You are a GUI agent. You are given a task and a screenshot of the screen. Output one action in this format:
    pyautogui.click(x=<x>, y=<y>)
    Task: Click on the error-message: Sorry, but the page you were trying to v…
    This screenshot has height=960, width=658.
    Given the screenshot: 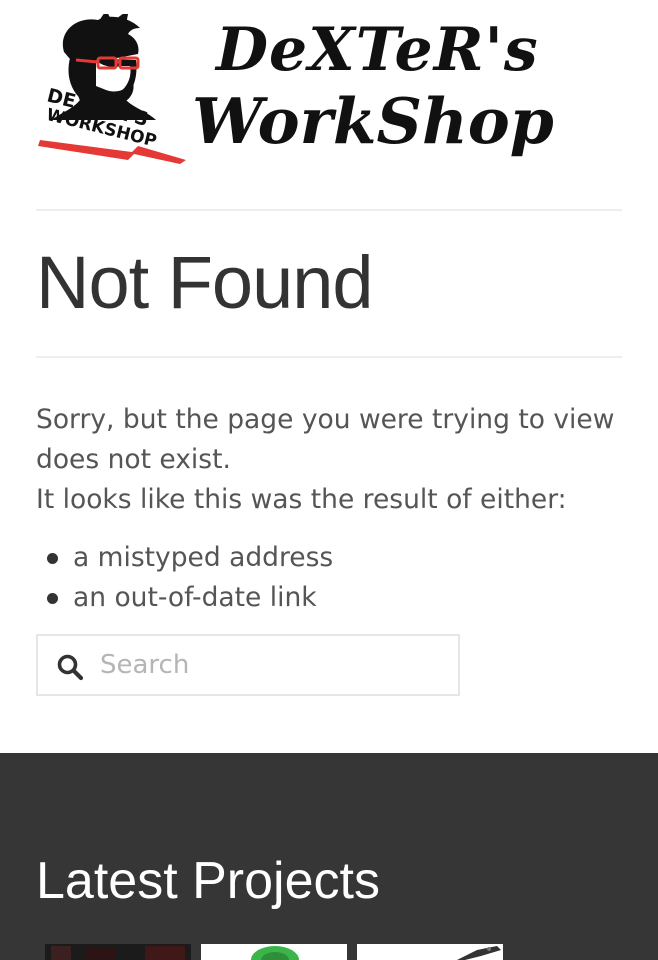 What is the action you would take?
    pyautogui.click(x=331, y=460)
    